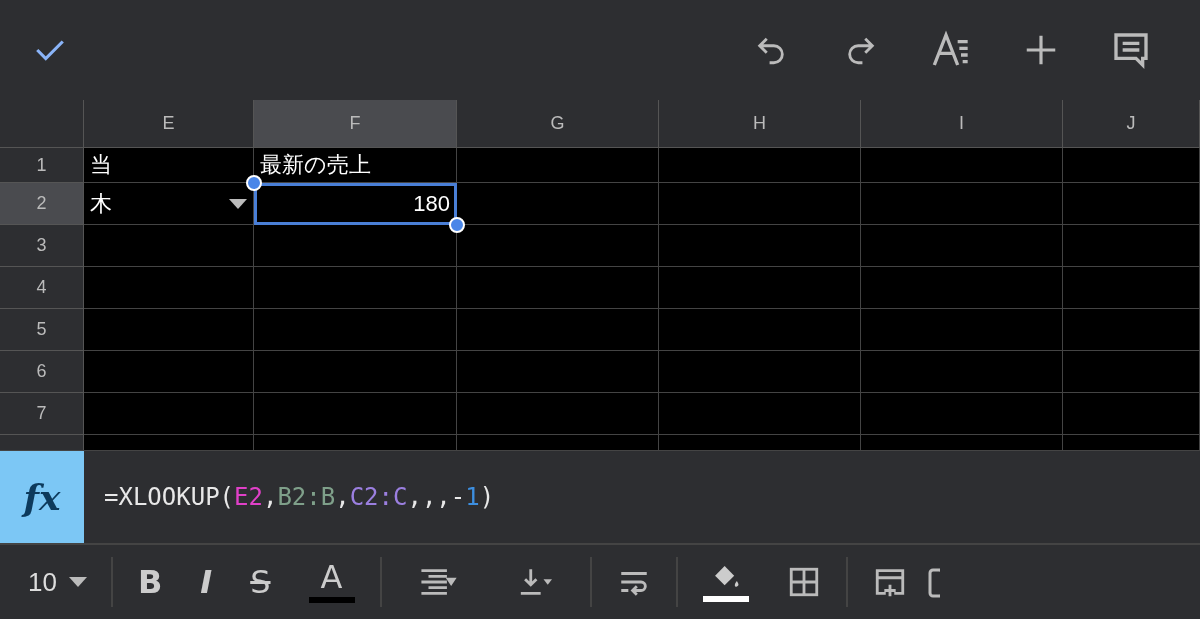  I want to click on font-size-dropdown: 10, so click(66, 582).